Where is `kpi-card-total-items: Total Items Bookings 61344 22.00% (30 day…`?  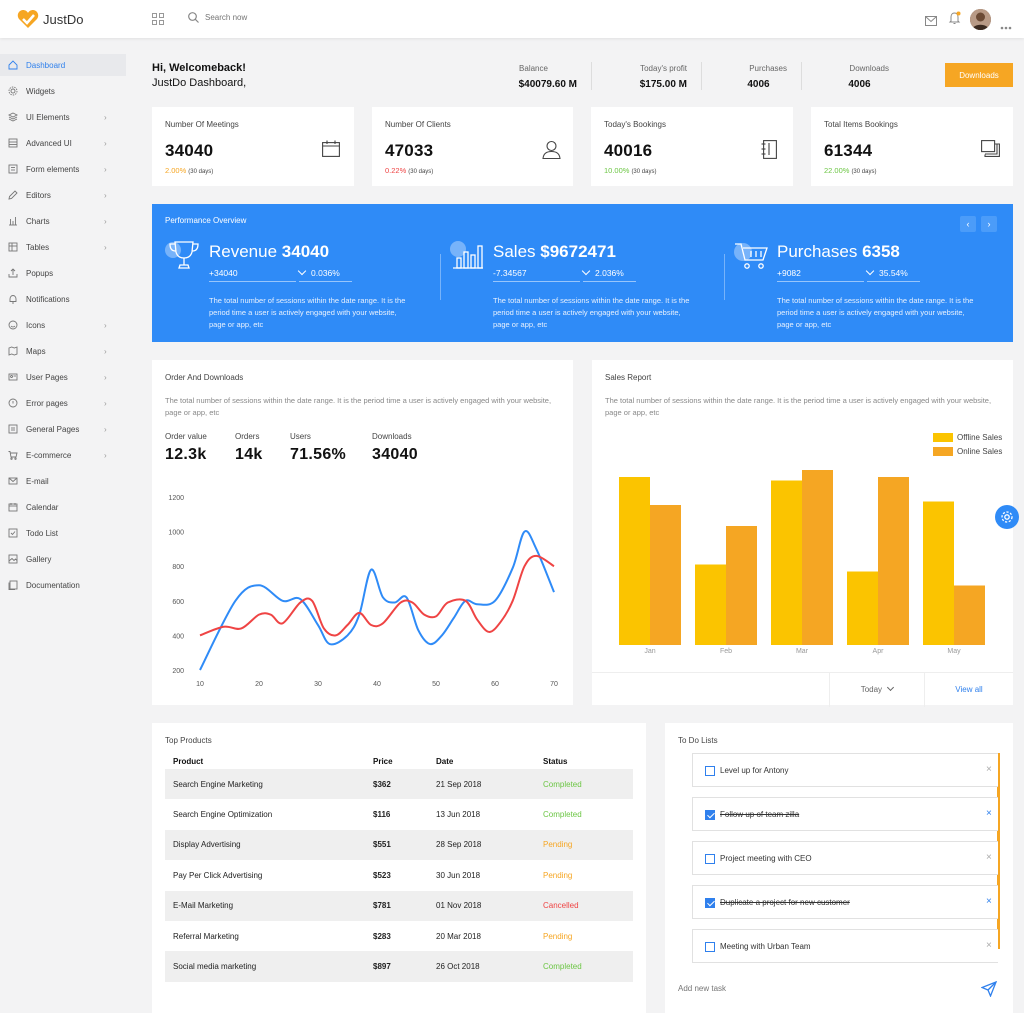 kpi-card-total-items: Total Items Bookings 61344 22.00% (30 day… is located at coordinates (912, 146).